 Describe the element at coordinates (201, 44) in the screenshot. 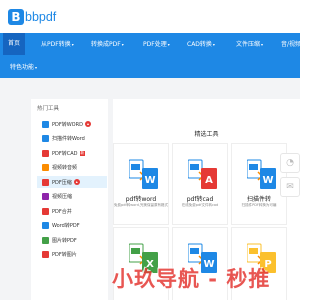

I see `nav-cad: CAD转换▾` at that location.